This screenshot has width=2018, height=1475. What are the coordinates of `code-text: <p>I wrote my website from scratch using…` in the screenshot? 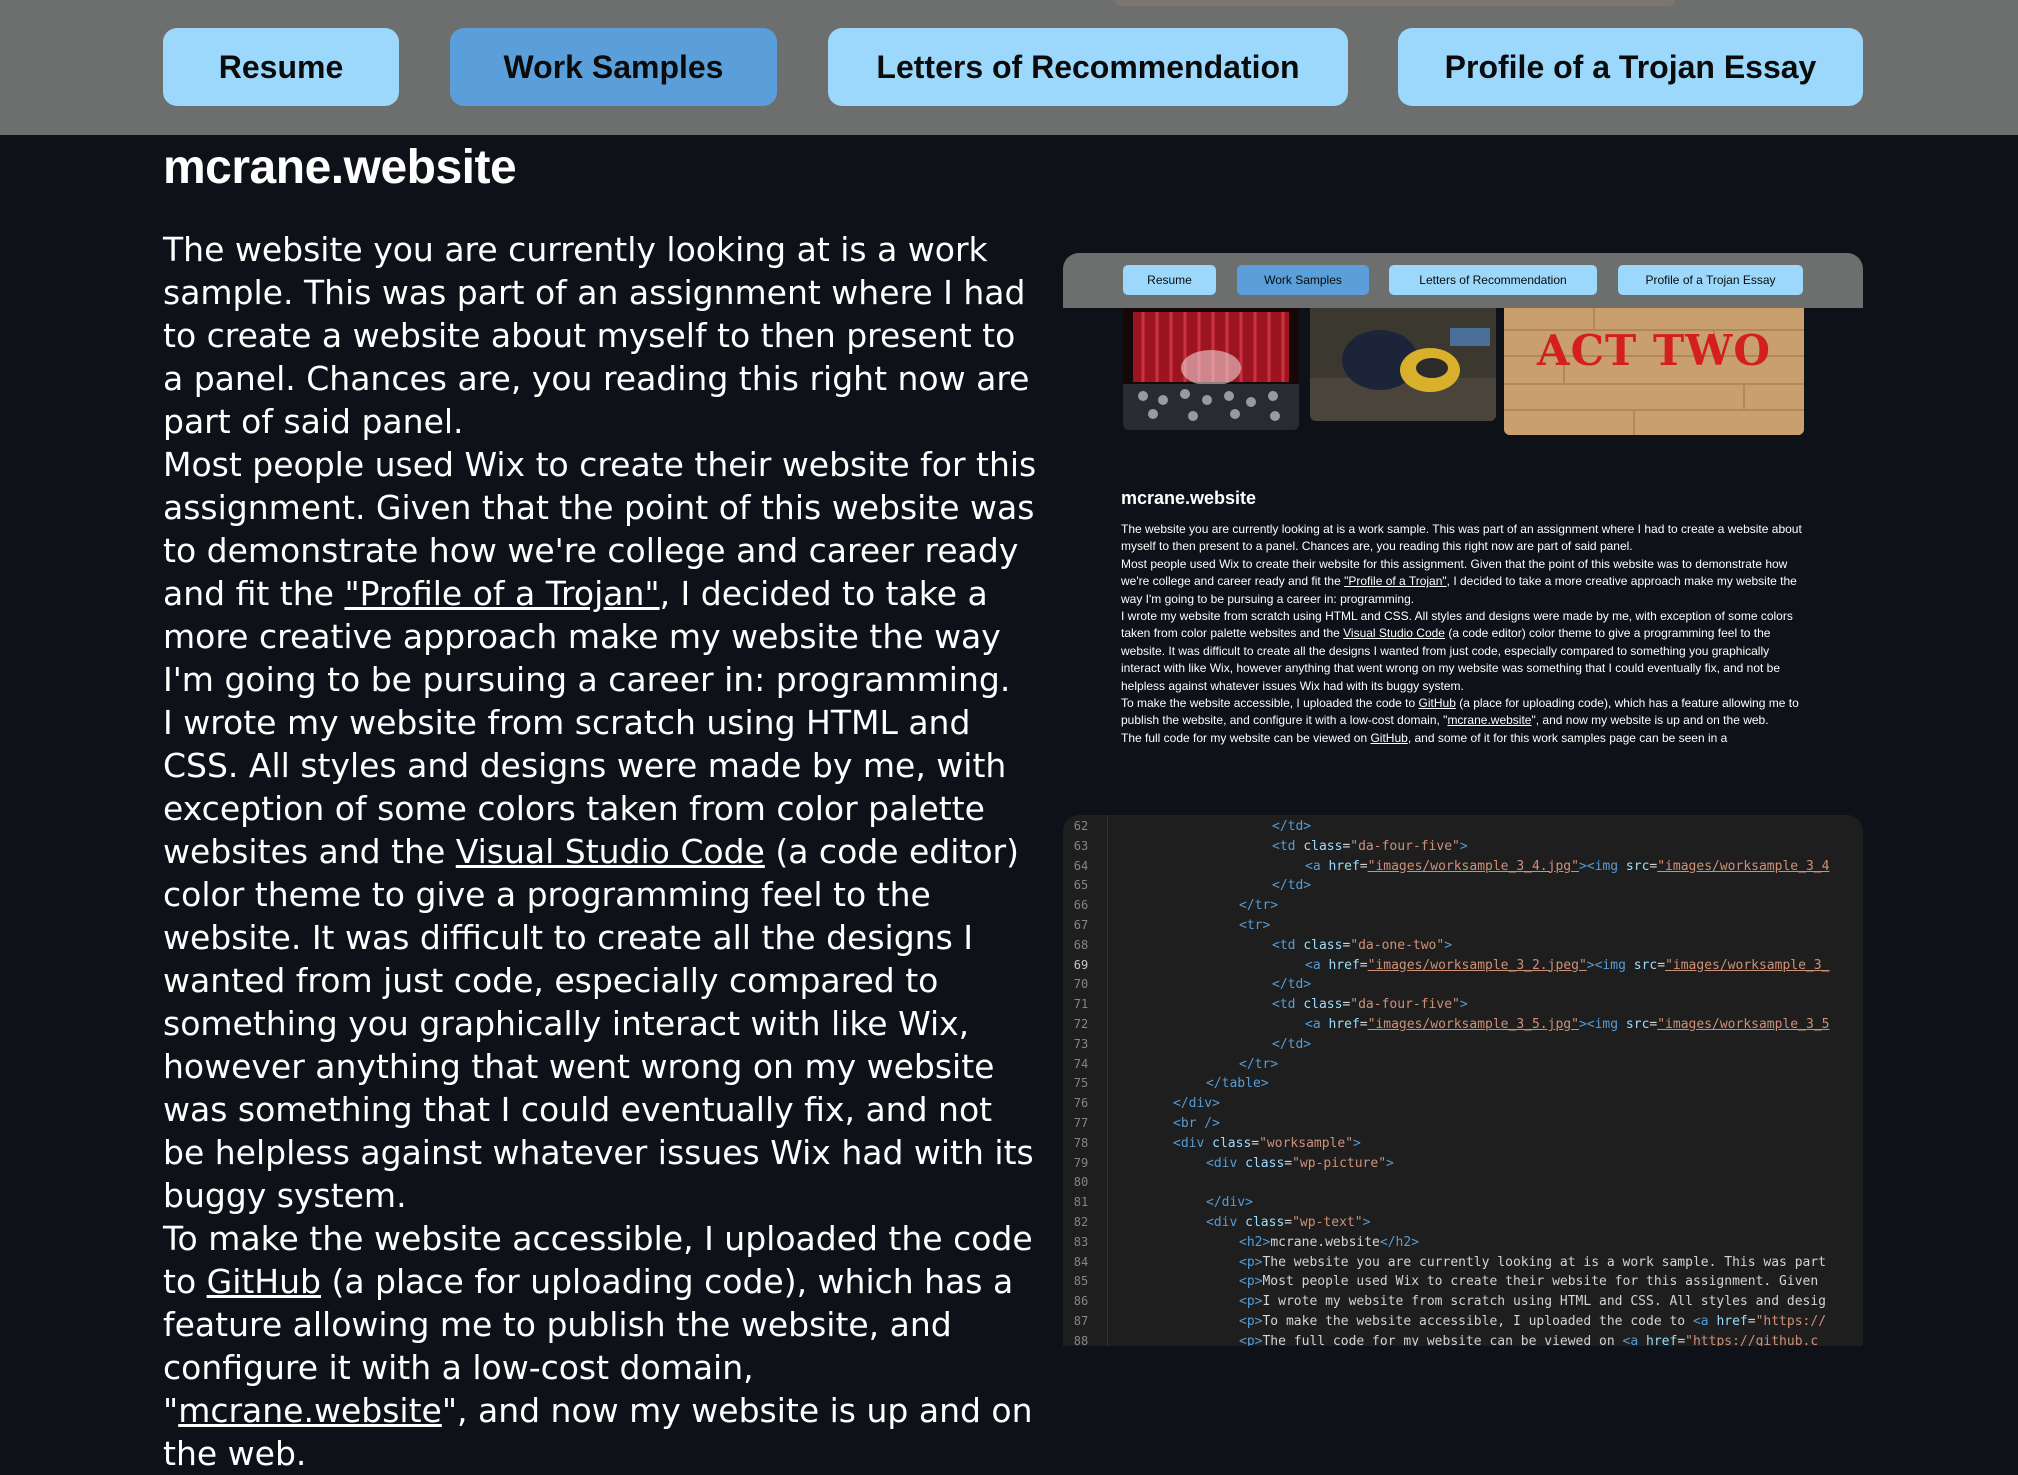 It's located at (1533, 1302).